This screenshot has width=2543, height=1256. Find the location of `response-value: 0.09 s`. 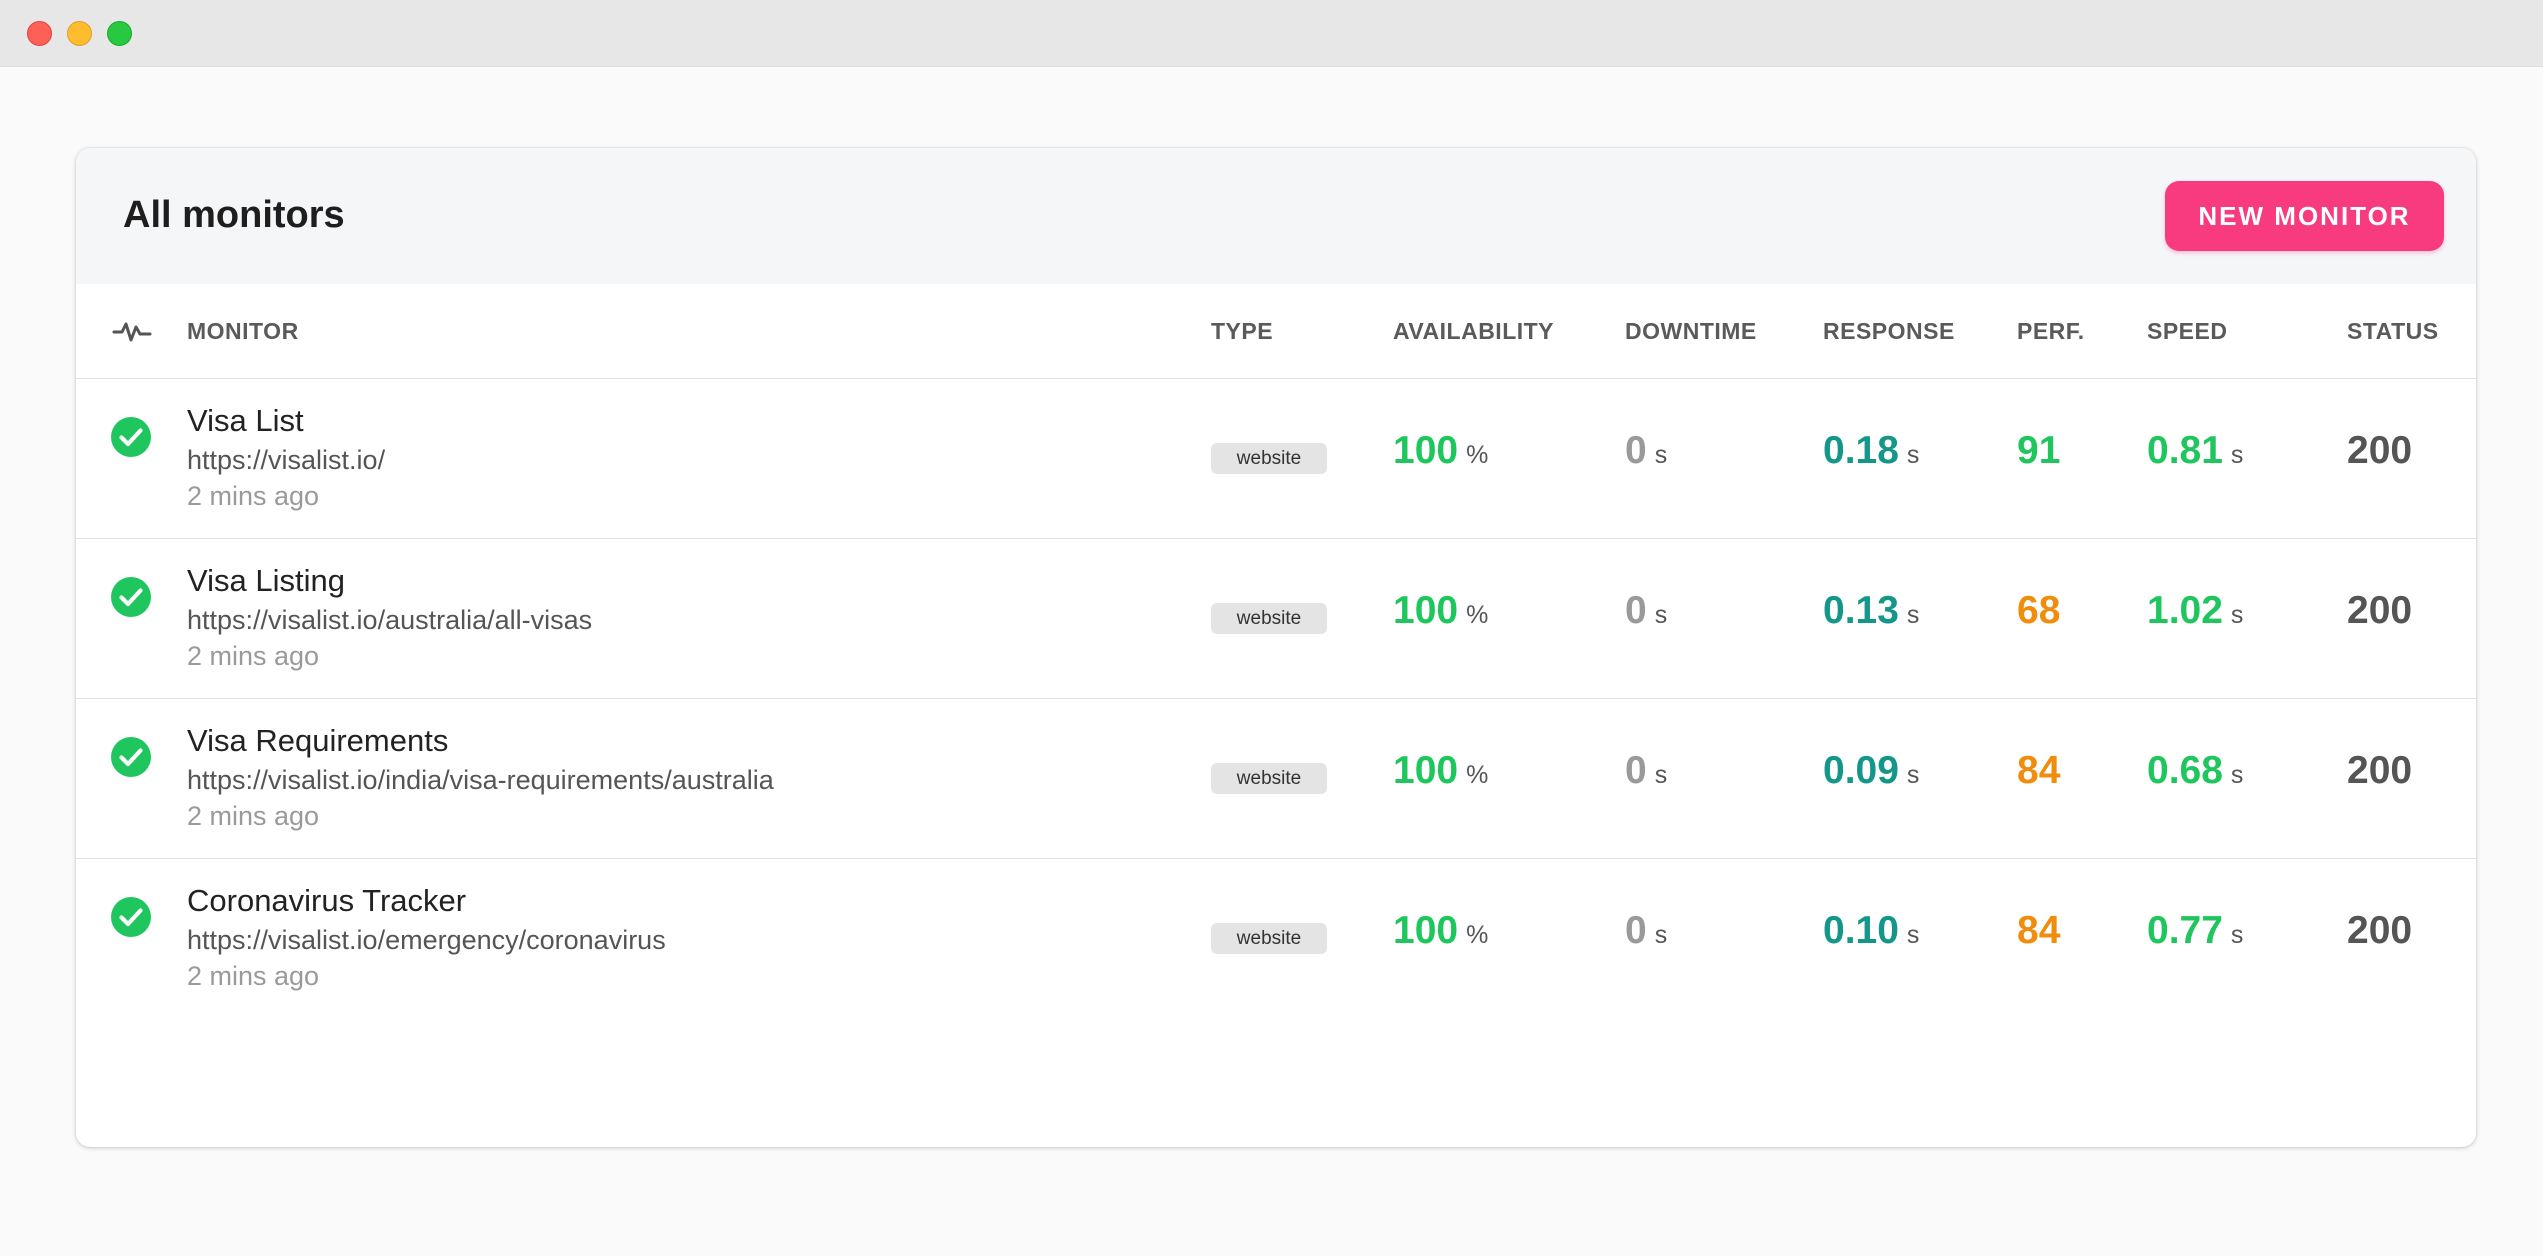

response-value: 0.09 s is located at coordinates (1871, 770).